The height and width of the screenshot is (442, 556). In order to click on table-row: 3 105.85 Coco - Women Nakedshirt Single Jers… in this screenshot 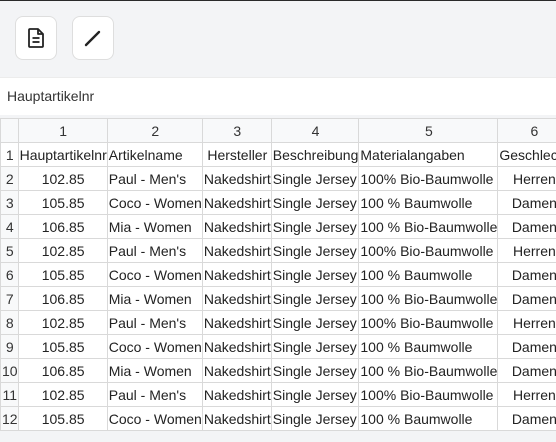, I will do `click(278, 202)`.